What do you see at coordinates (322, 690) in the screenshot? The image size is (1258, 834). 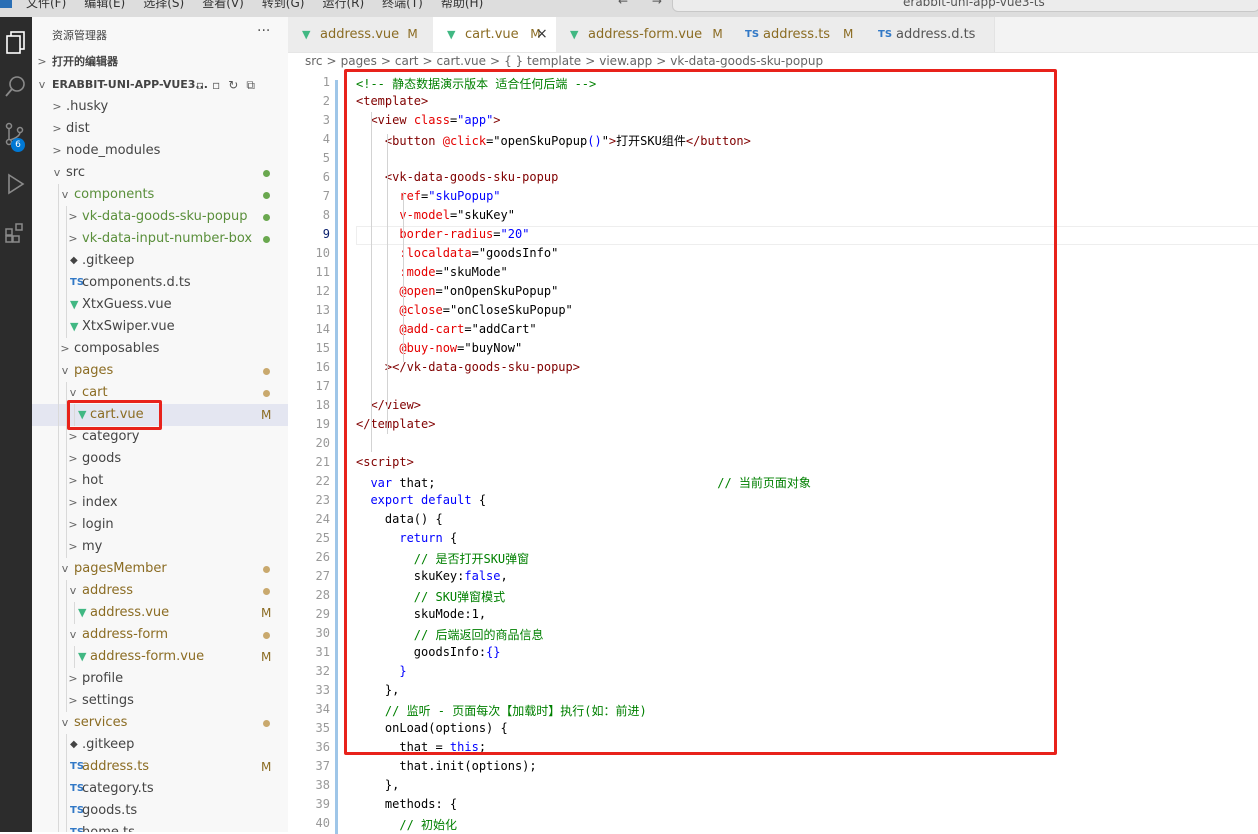 I see `line-number: 33` at bounding box center [322, 690].